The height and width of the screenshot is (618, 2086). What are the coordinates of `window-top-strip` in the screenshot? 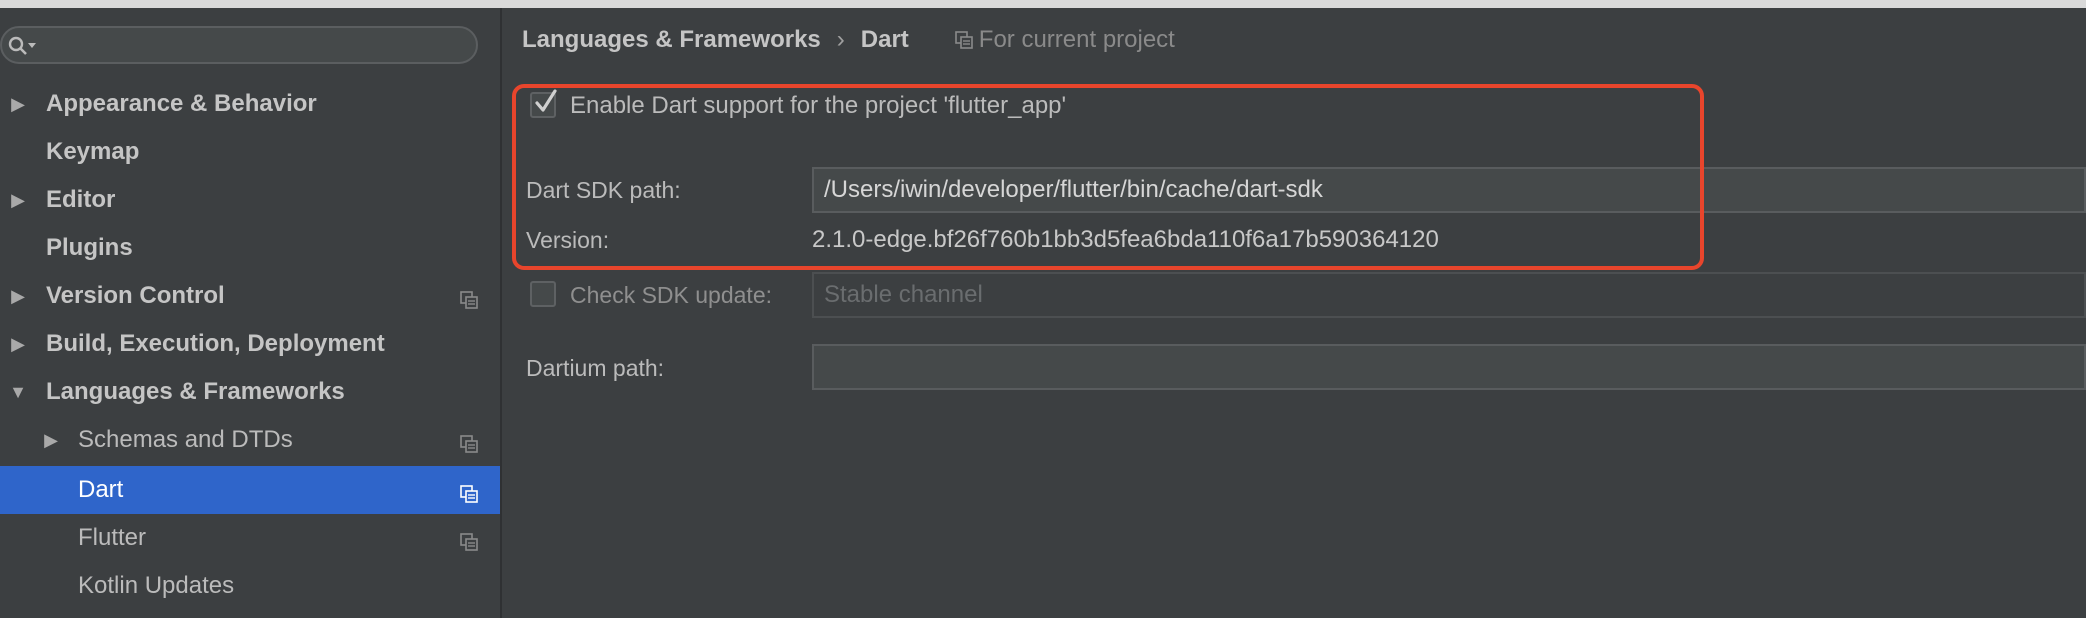 It's located at (1043, 4).